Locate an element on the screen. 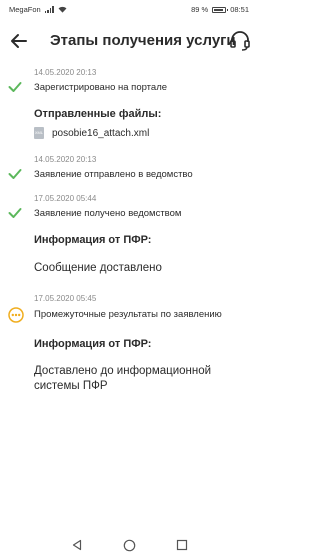 Image resolution: width=320 pixels, height=560 pixels. info-text-line: Доставлено до информационной is located at coordinates (123, 371).